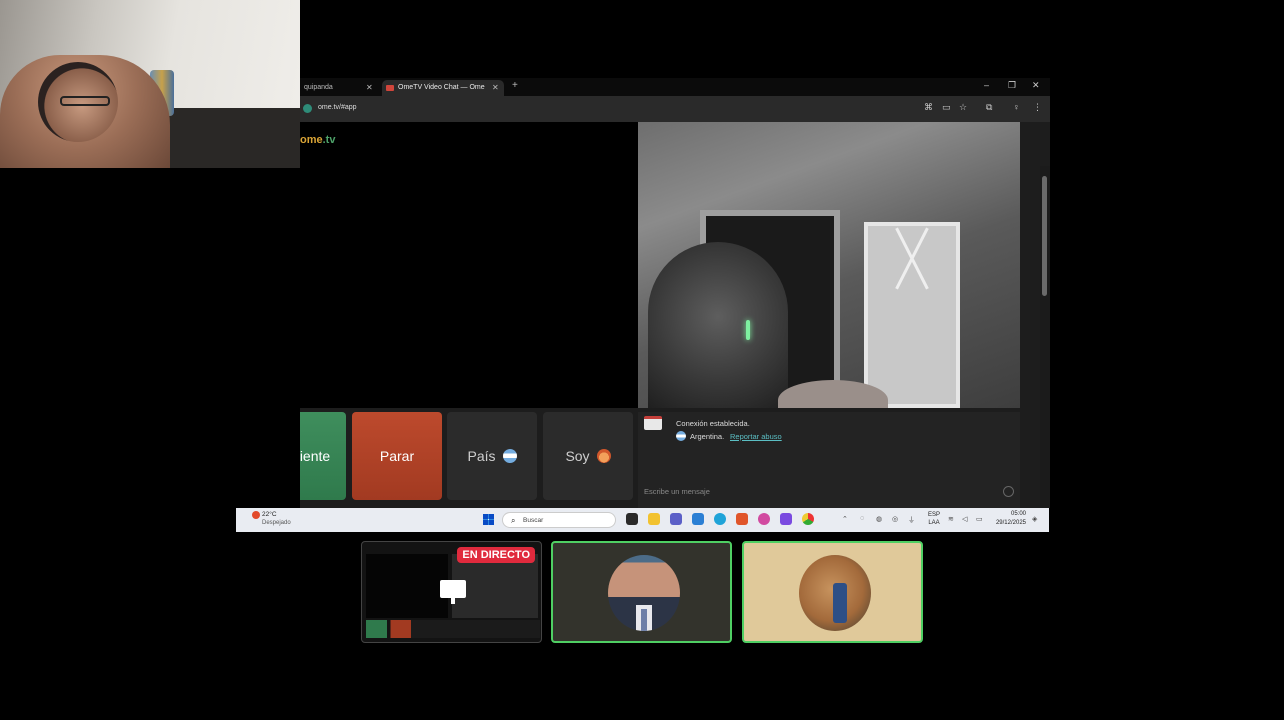 The image size is (1284, 720). I want to click on usb-icon: ⏚, so click(911, 520).